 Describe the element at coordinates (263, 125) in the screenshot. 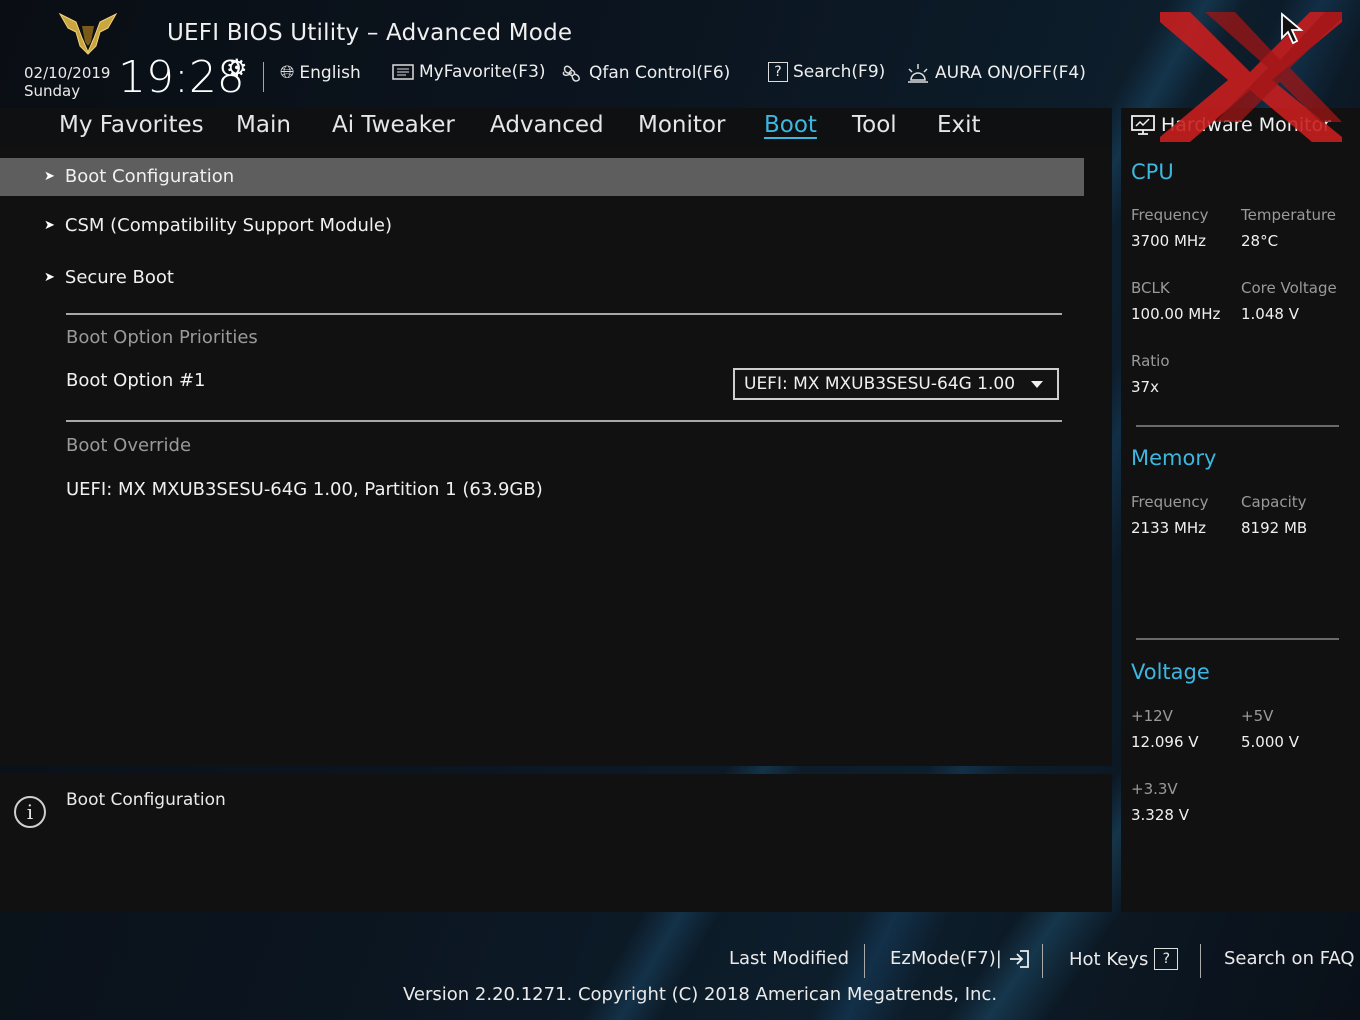

I see `tab-main: Main` at that location.